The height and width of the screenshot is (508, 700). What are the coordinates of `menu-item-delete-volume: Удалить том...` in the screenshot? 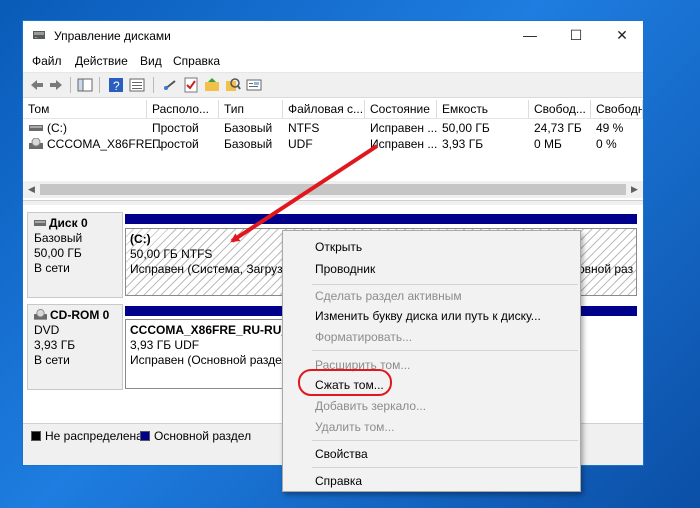 It's located at (354, 427).